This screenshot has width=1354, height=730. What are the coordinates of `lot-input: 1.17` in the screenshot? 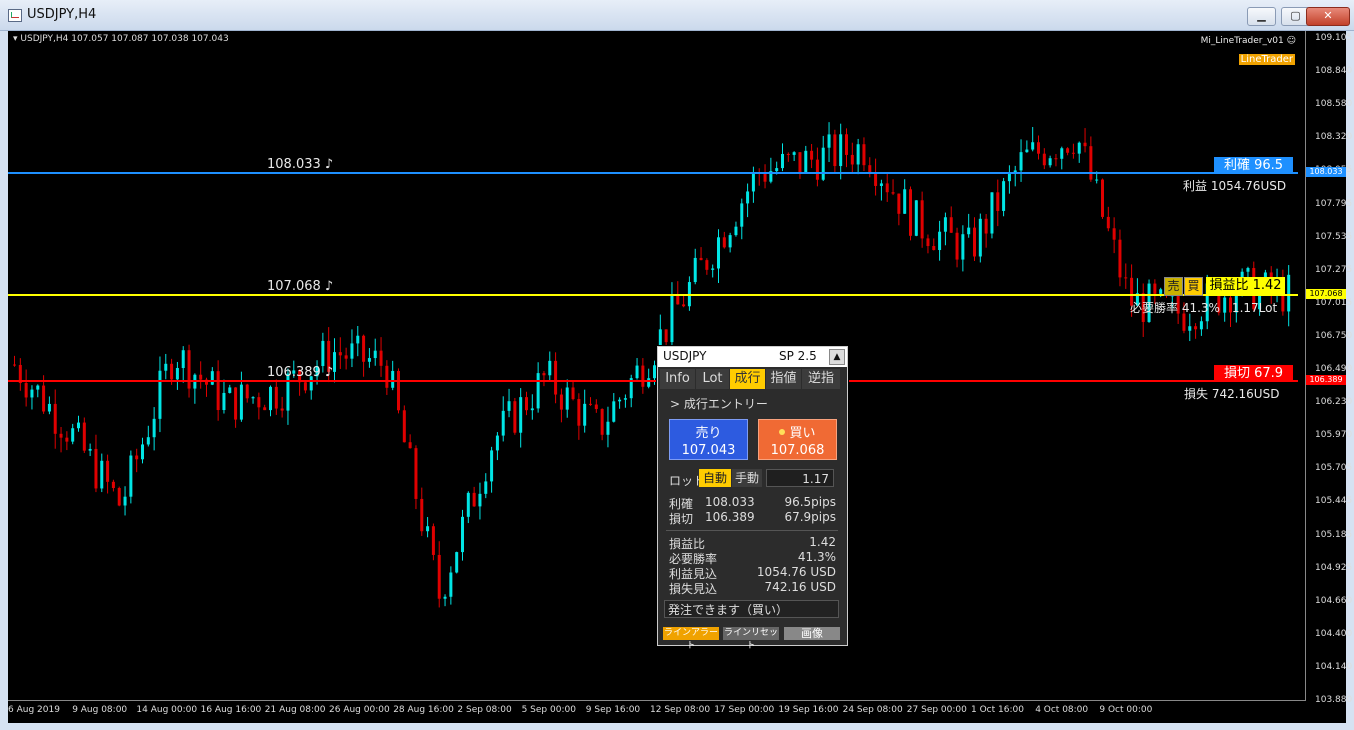 It's located at (800, 478).